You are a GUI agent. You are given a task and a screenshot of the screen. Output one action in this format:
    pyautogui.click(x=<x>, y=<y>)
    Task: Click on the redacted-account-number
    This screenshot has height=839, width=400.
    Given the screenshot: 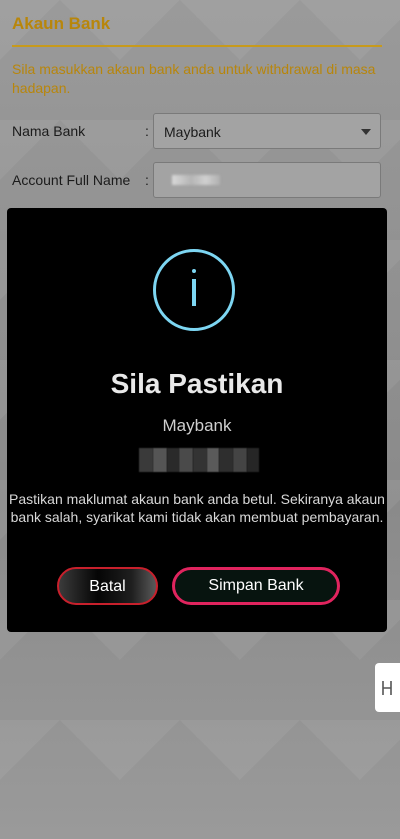 What is the action you would take?
    pyautogui.click(x=199, y=460)
    